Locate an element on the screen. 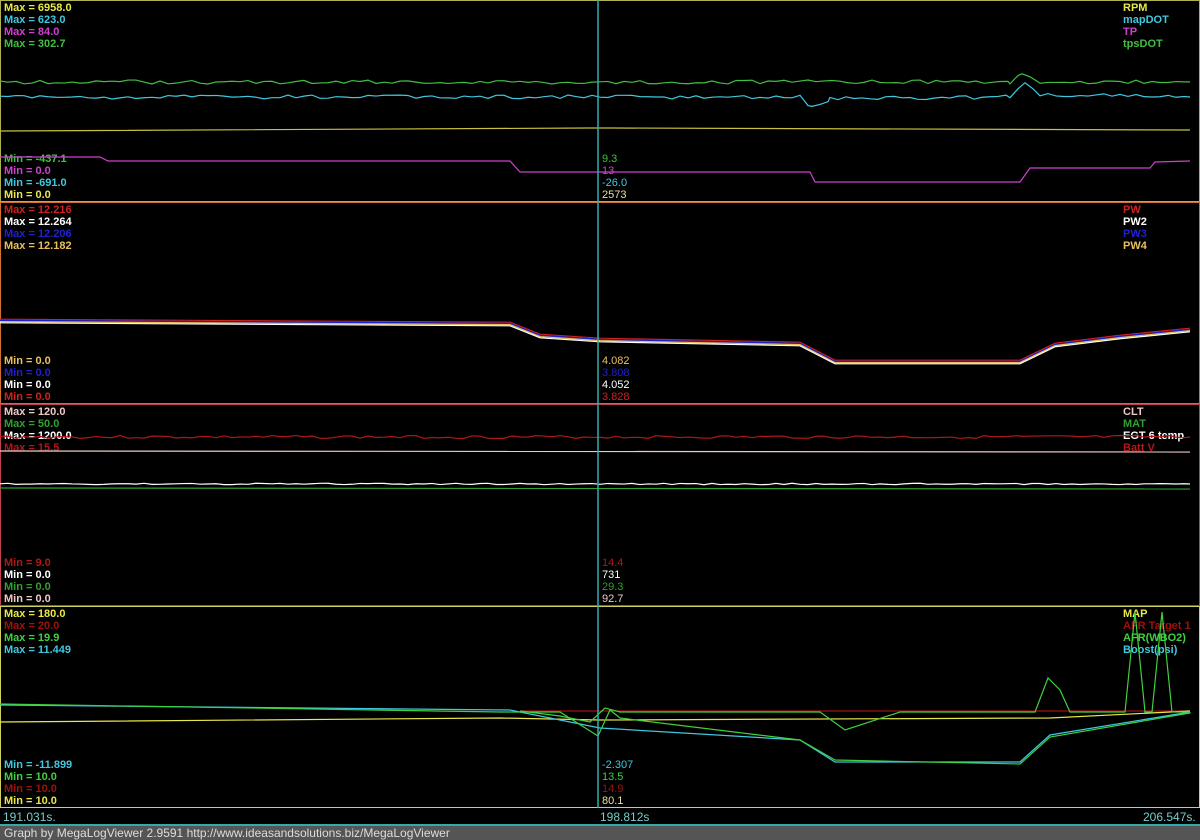 This screenshot has width=1200, height=840. timeline-scrollbar: 191.031s. 198.812s 206.547s. is located at coordinates (600, 817).